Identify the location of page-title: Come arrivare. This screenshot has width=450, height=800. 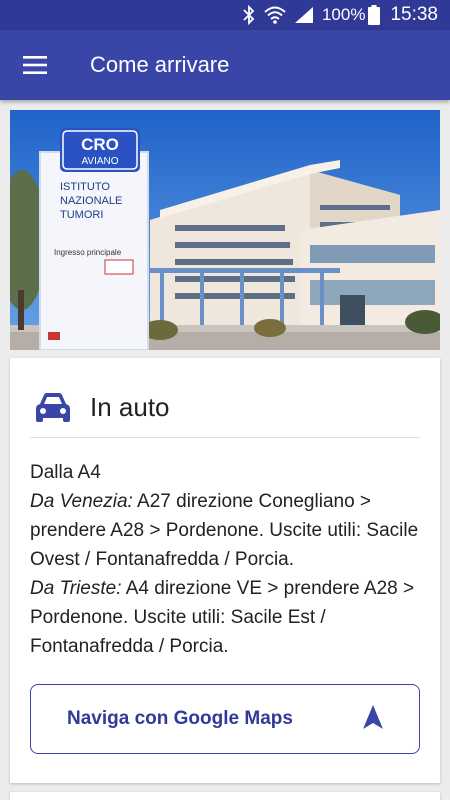
(160, 64).